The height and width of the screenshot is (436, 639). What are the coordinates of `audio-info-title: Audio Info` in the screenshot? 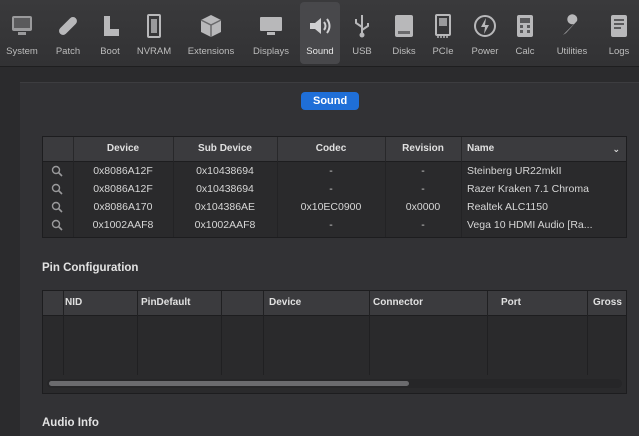 It's located at (70, 423).